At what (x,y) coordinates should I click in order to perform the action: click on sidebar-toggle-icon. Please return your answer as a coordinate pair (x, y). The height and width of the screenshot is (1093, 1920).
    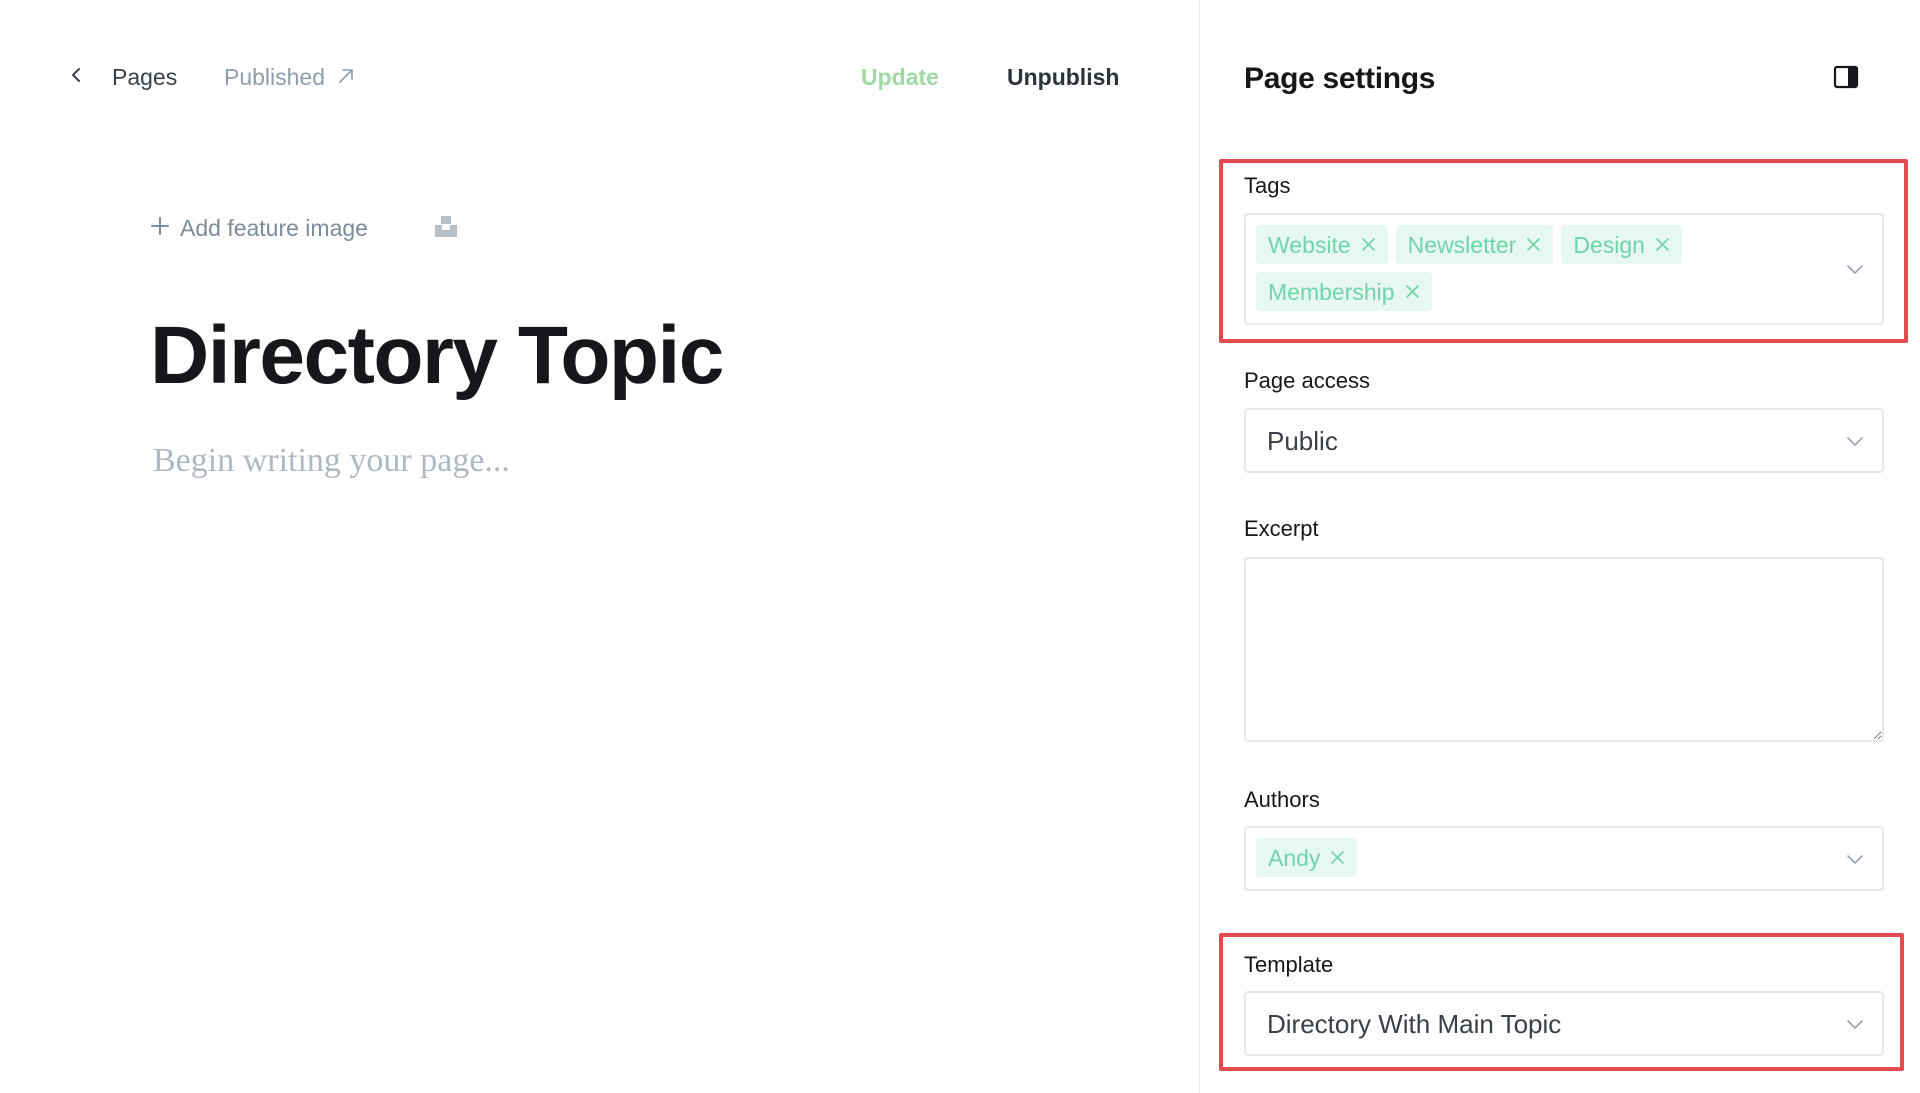
    Looking at the image, I should click on (1846, 79).